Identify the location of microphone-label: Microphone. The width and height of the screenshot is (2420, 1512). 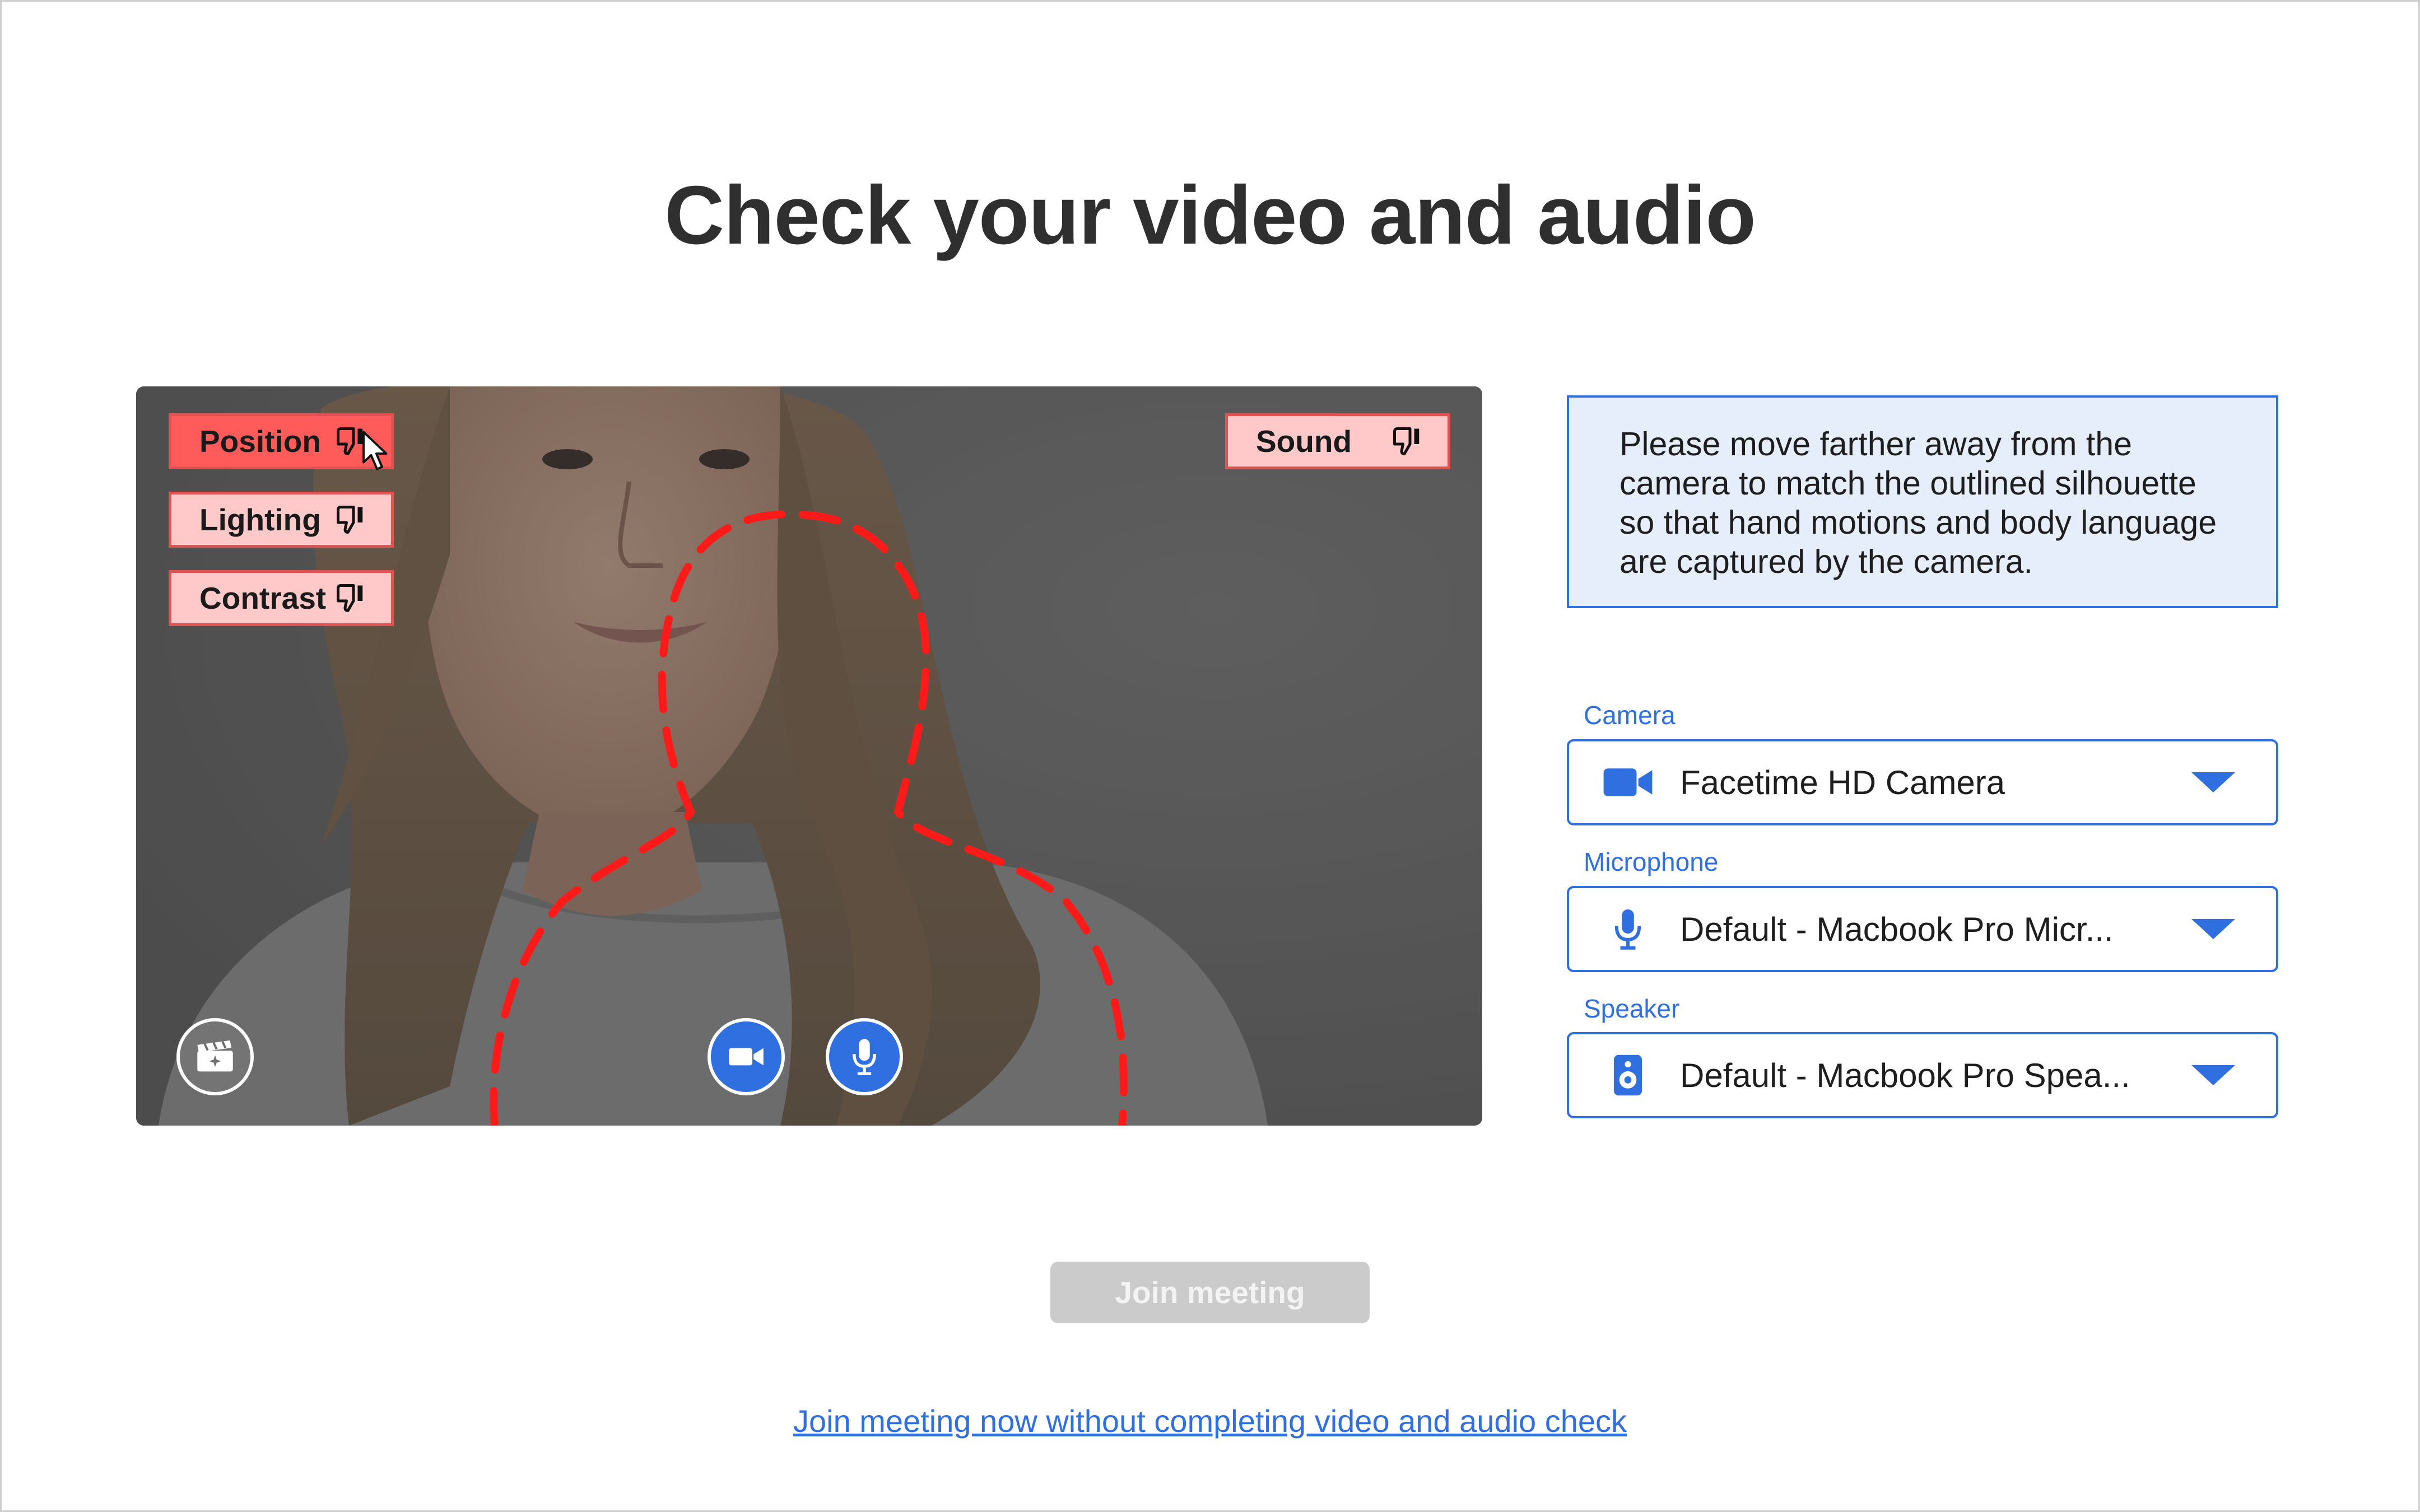
(1652, 862).